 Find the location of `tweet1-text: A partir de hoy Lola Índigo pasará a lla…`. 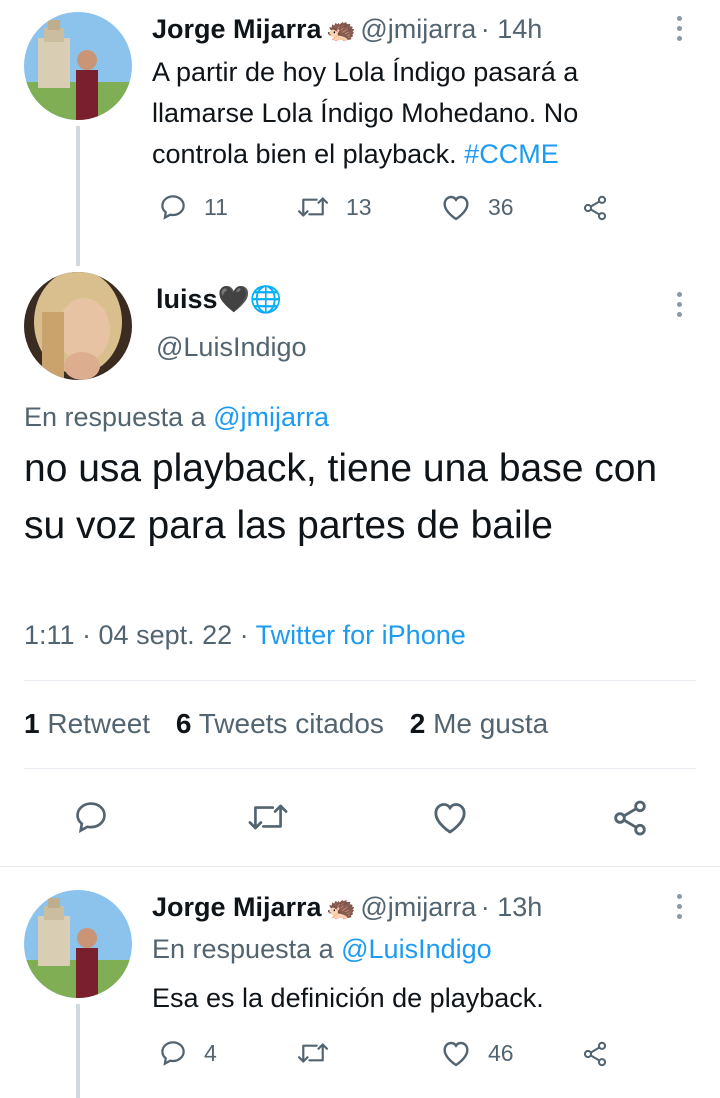

tweet1-text: A partir de hoy Lola Índigo pasará a lla… is located at coordinates (412, 113).